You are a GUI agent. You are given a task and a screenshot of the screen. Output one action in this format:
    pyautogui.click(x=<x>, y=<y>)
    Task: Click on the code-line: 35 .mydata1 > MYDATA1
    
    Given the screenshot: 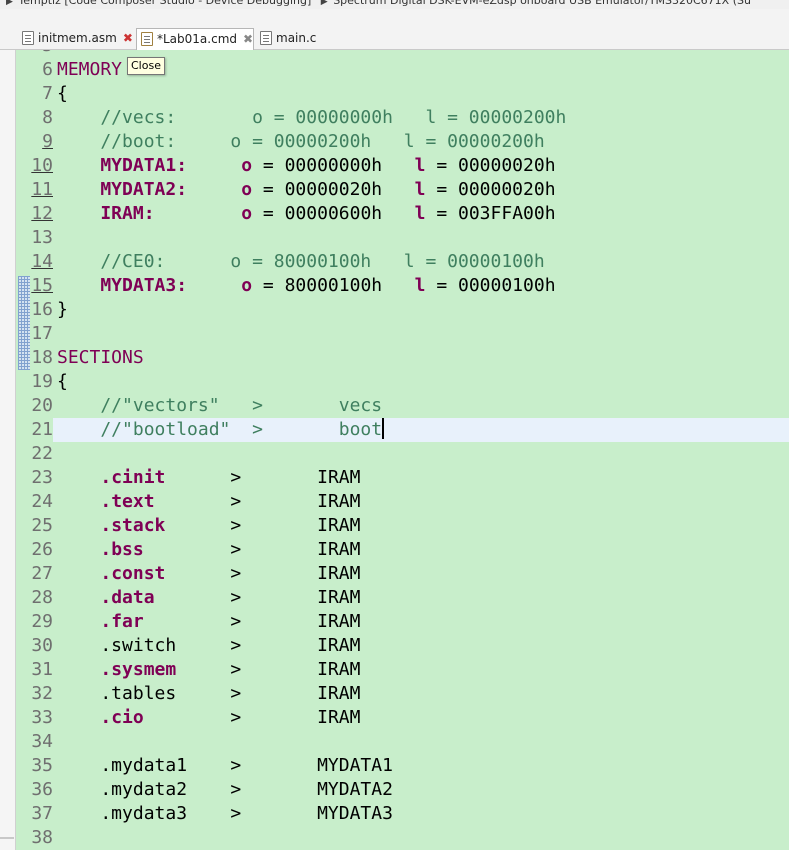 What is the action you would take?
    pyautogui.click(x=402, y=766)
    